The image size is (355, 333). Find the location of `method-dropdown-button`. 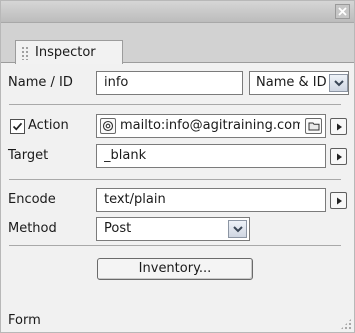

method-dropdown-button is located at coordinates (237, 229).